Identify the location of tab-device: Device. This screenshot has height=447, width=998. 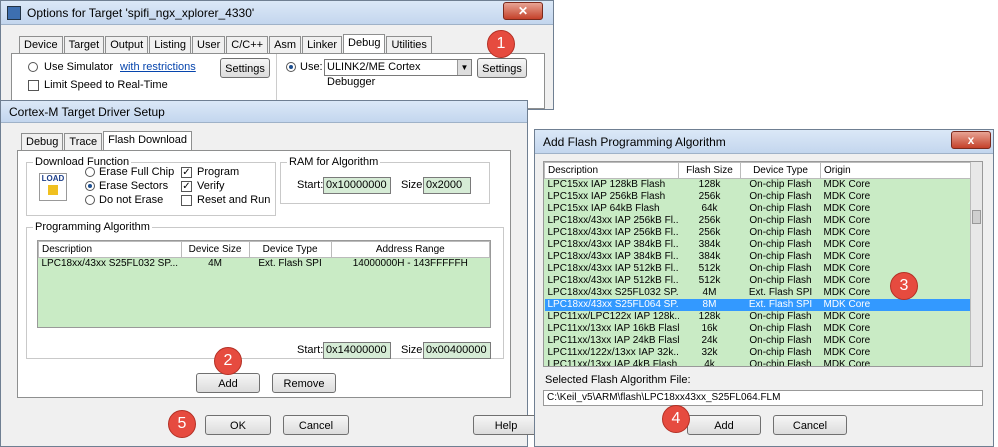
(41, 44).